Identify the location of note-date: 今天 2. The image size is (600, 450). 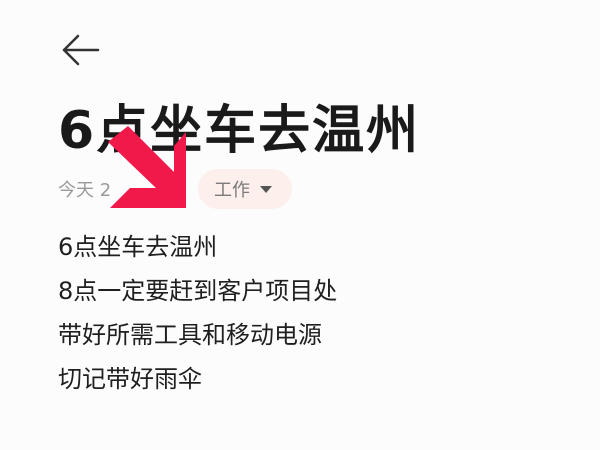
(85, 190).